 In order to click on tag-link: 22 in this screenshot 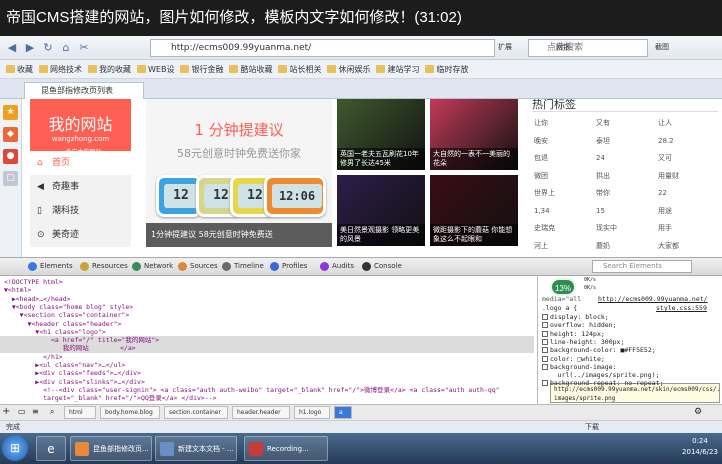, I will do `click(685, 193)`.